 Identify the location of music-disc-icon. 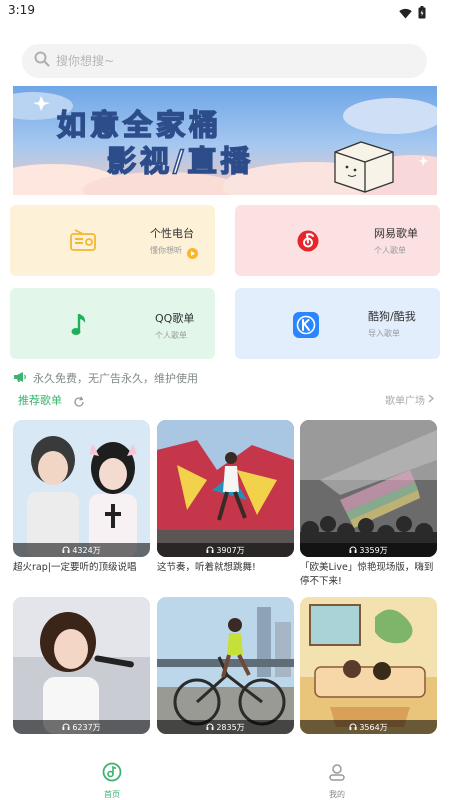
(112, 774).